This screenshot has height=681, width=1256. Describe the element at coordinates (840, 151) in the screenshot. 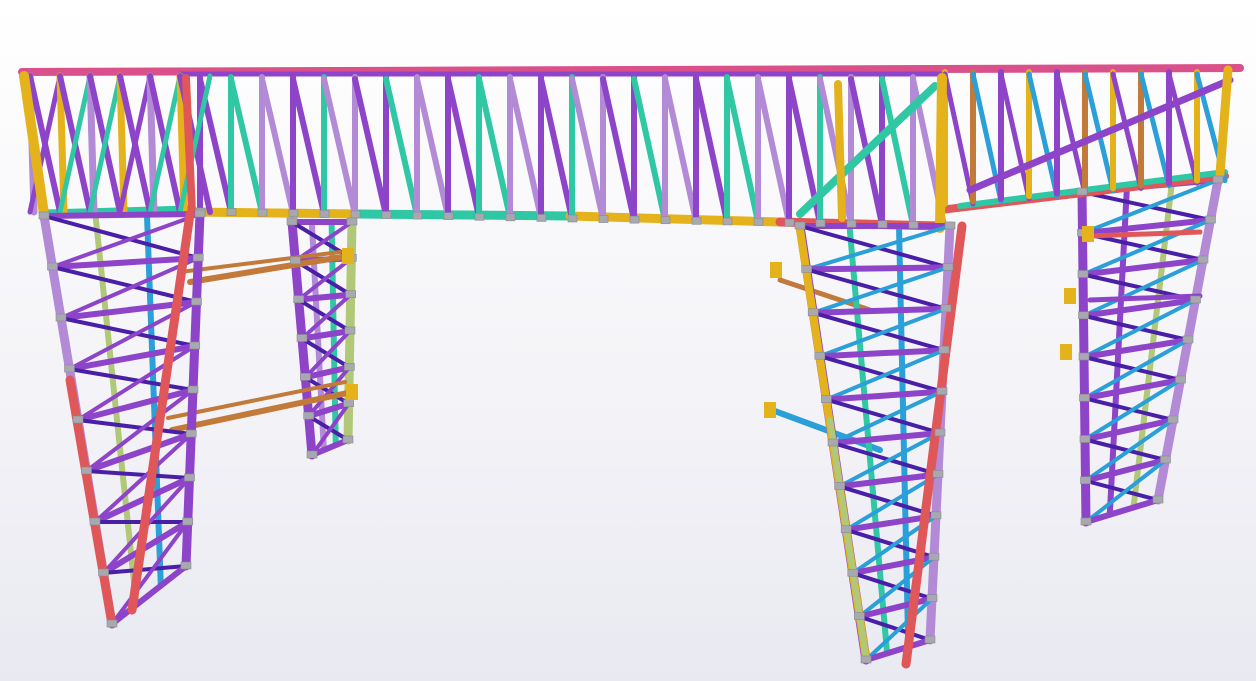

I see `corner-post` at that location.